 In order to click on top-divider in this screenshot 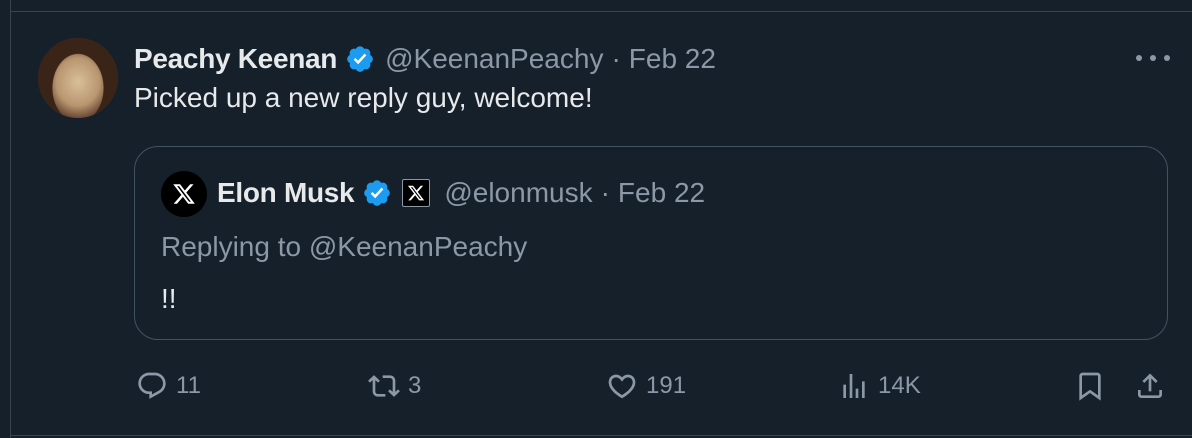, I will do `click(601, 11)`.